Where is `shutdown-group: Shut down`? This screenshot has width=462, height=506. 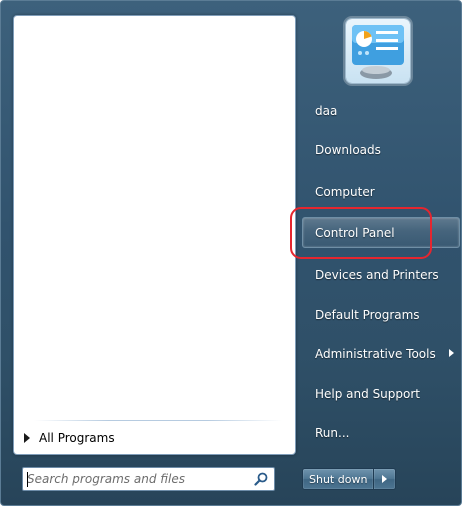 shutdown-group: Shut down is located at coordinates (349, 479).